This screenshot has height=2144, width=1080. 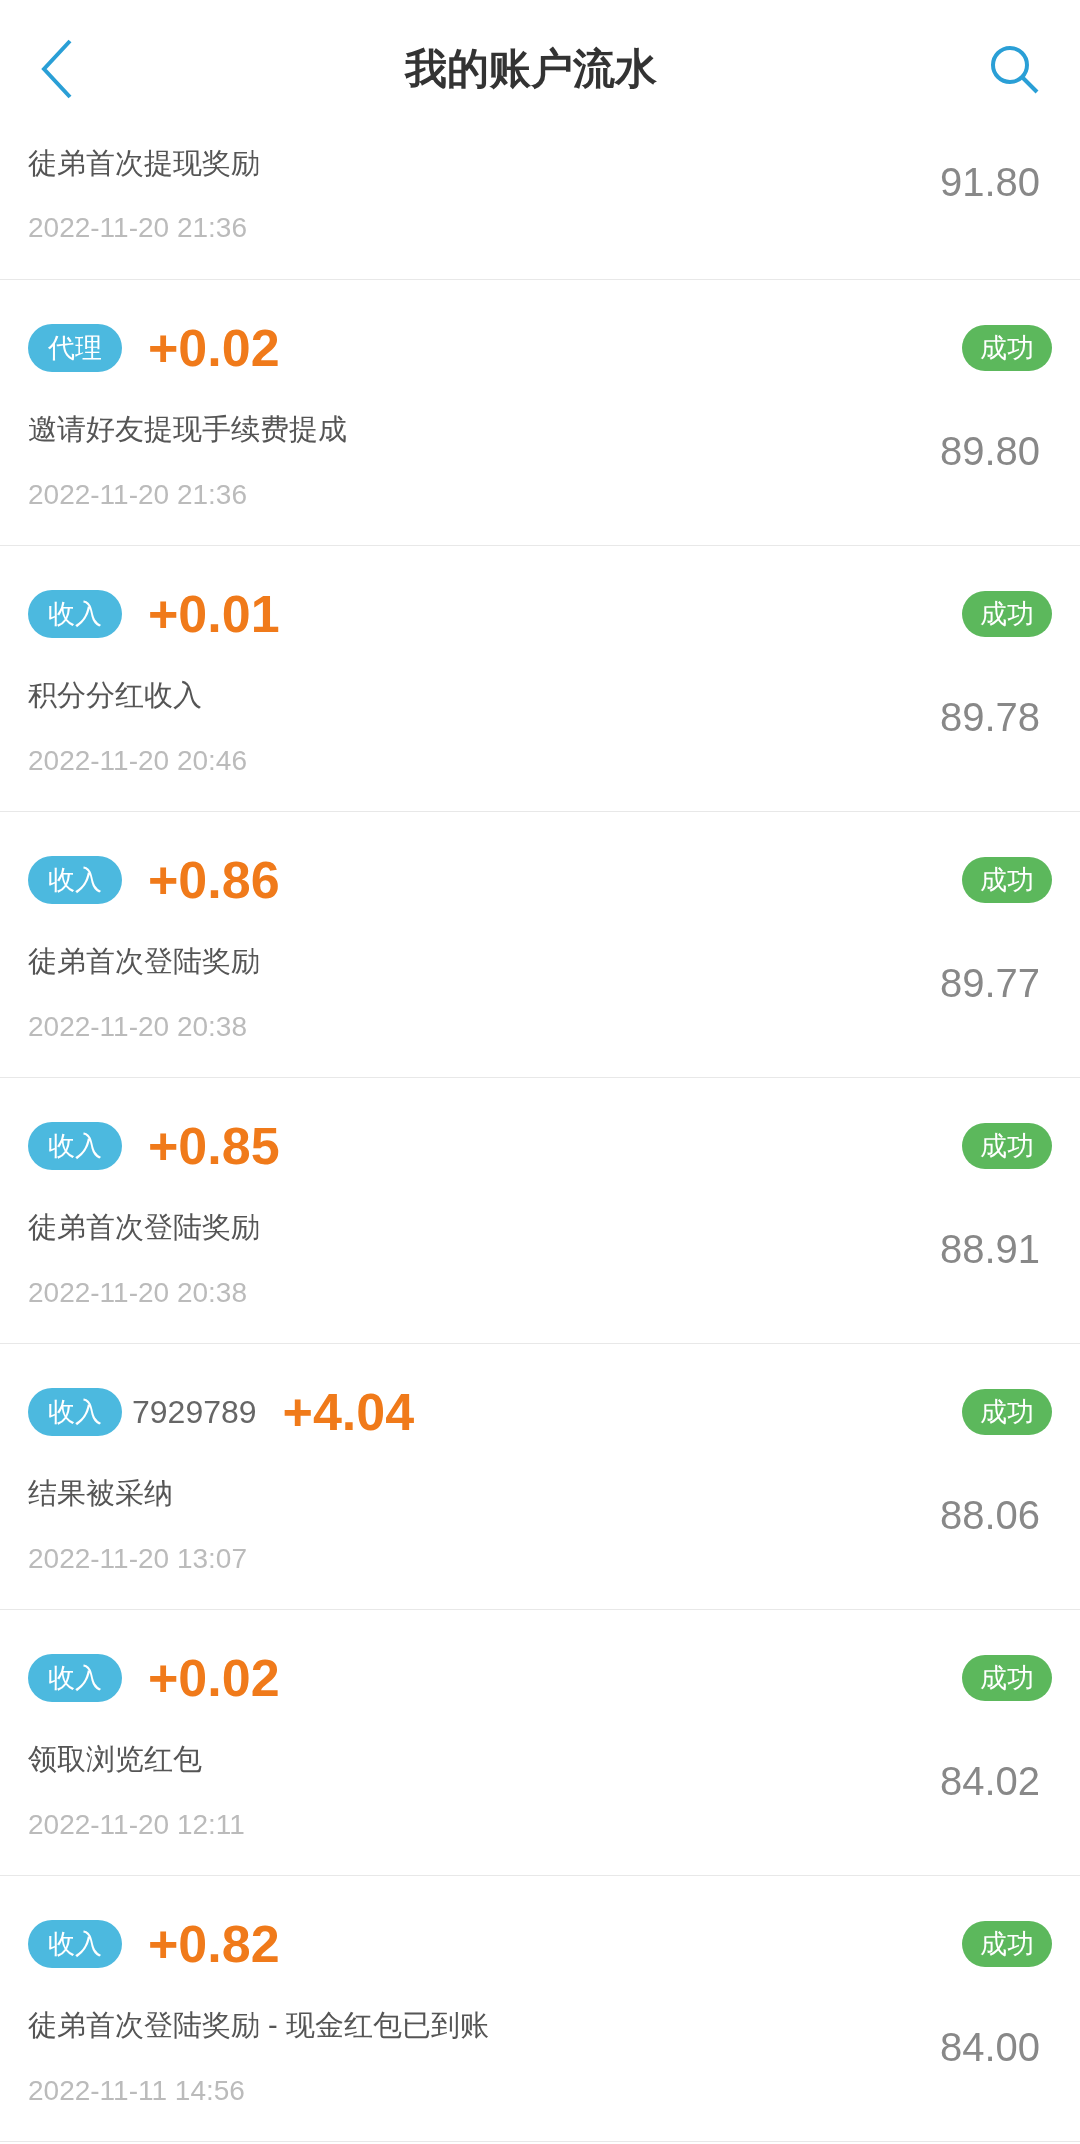 What do you see at coordinates (348, 1412) in the screenshot?
I see `amount: +4.04` at bounding box center [348, 1412].